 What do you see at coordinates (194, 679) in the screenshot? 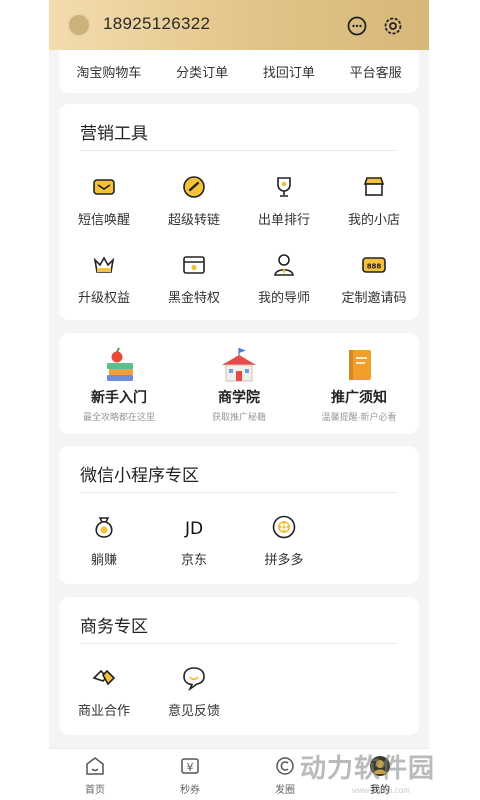
I see `feedback-icon` at bounding box center [194, 679].